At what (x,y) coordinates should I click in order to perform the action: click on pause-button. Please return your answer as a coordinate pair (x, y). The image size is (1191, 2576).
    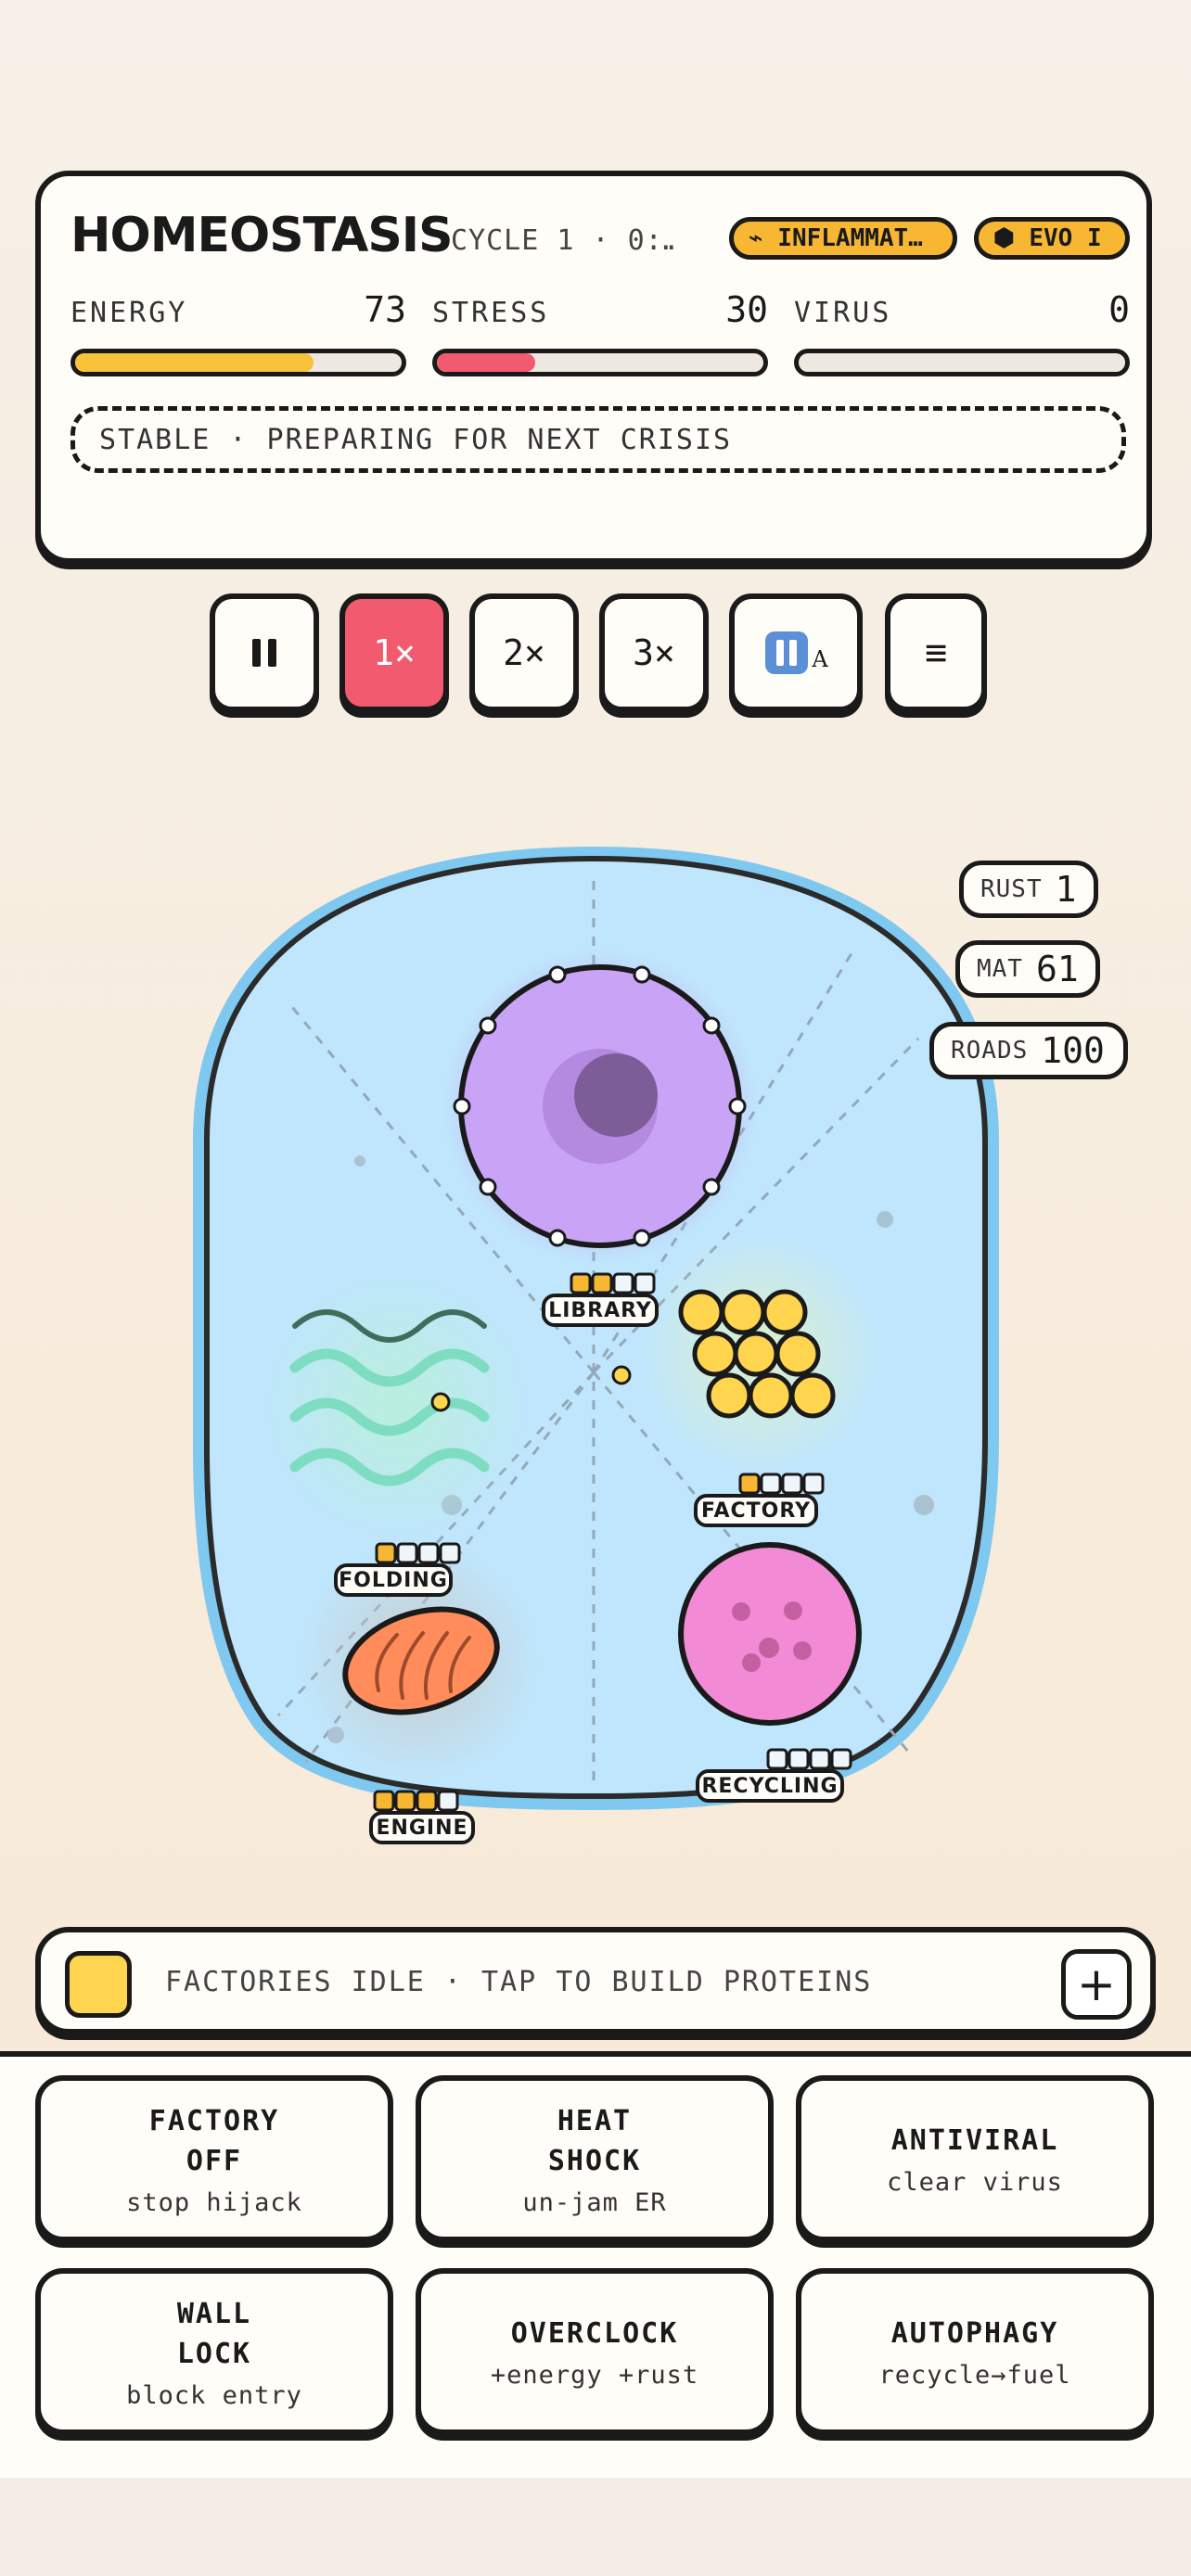
    Looking at the image, I should click on (264, 652).